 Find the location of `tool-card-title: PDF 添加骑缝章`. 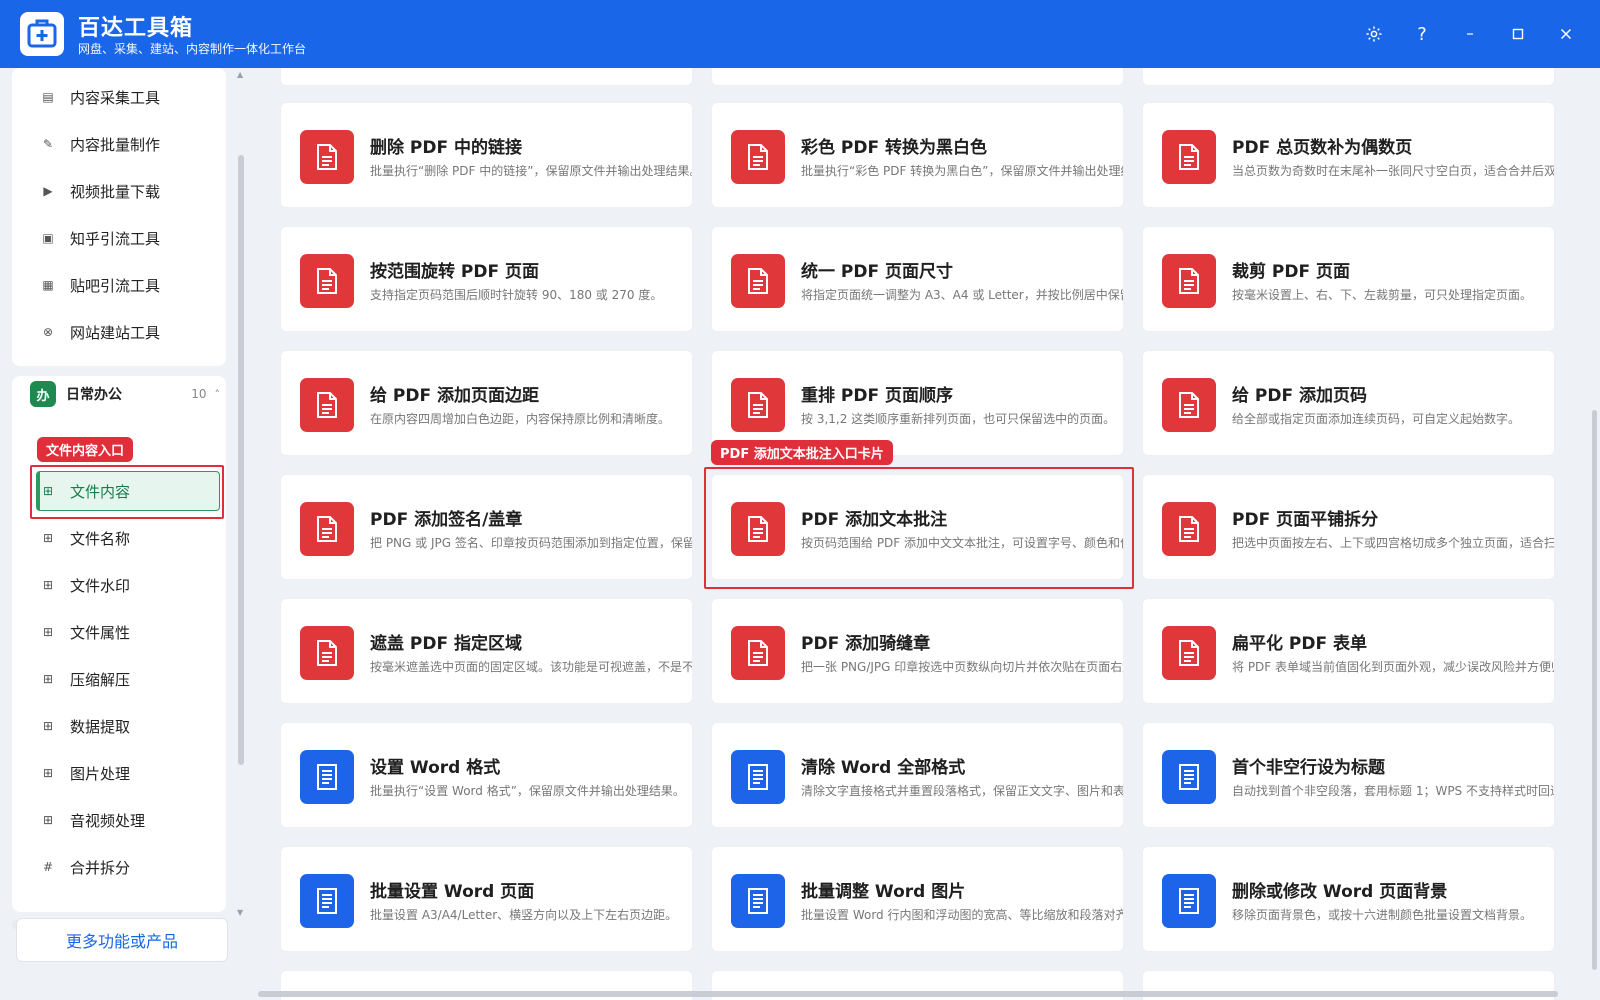

tool-card-title: PDF 添加骑缝章 is located at coordinates (866, 644).